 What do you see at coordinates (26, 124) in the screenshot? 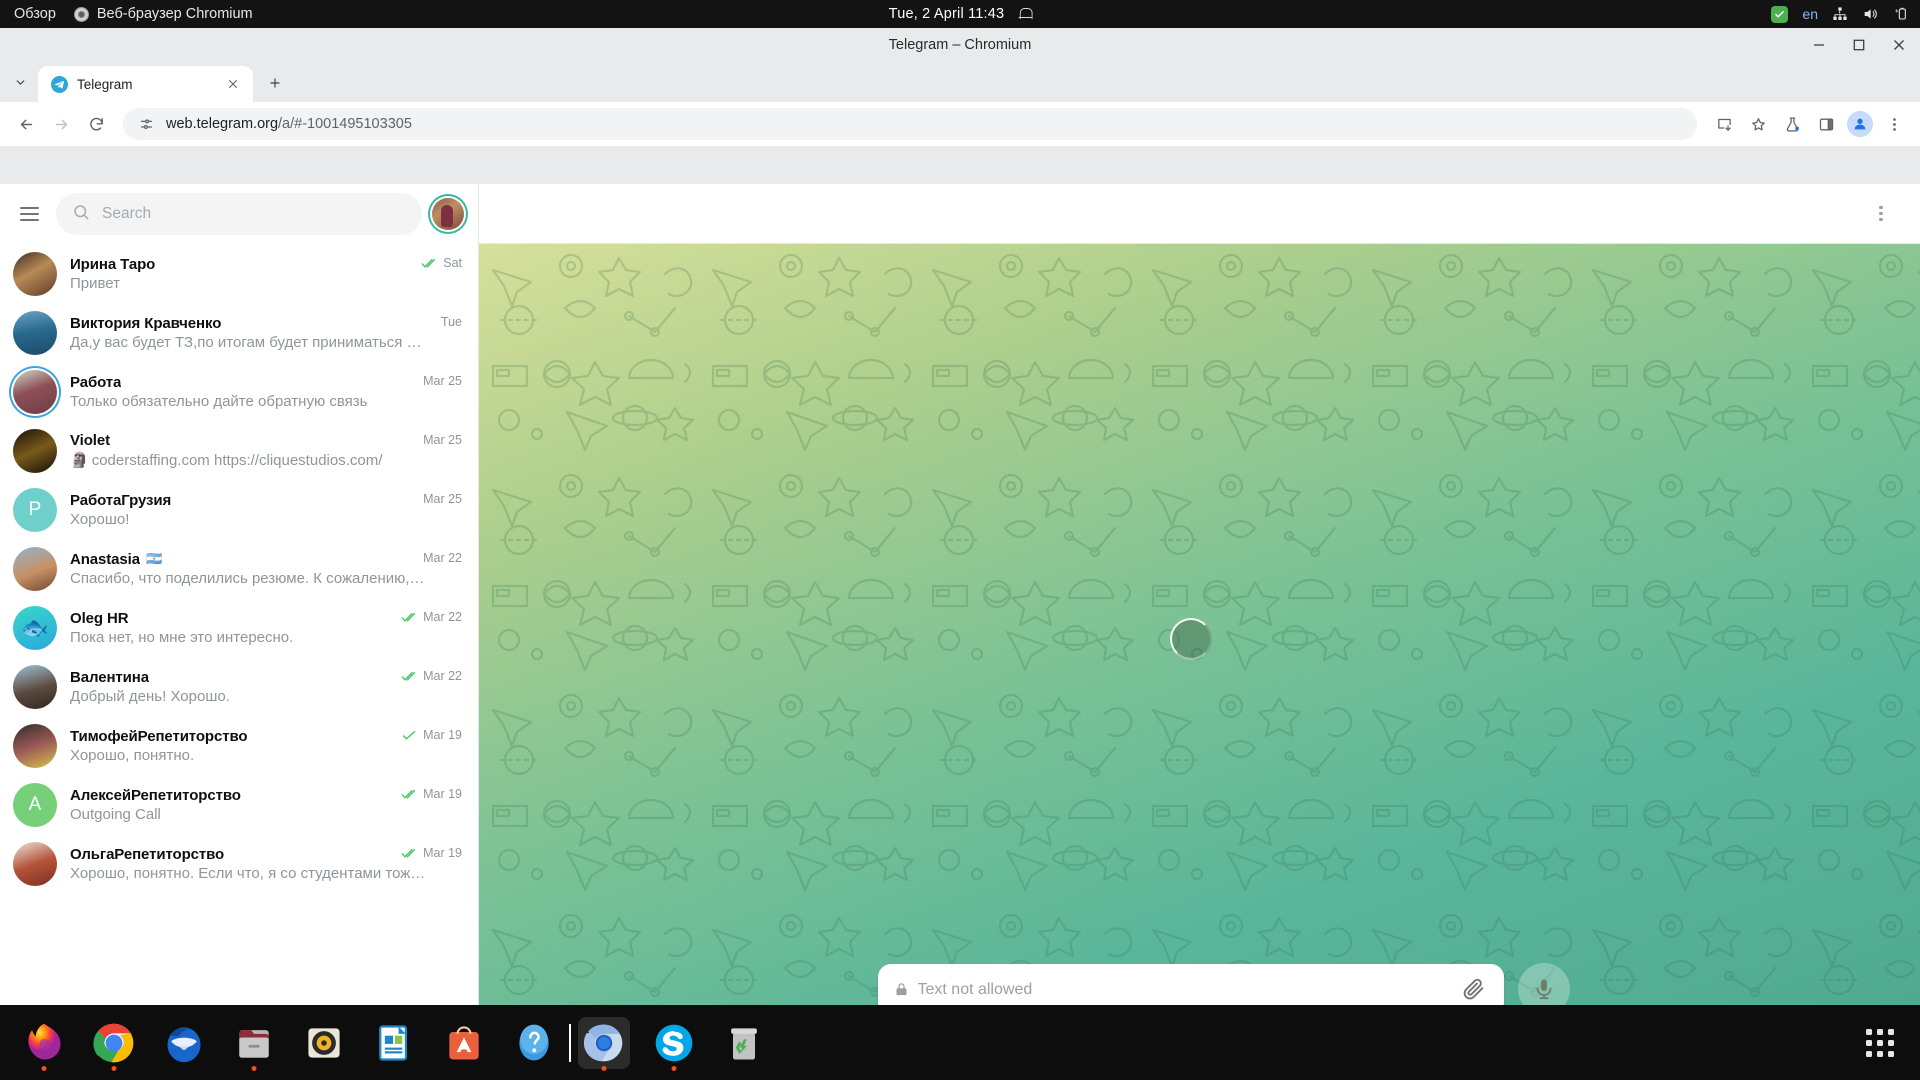
I see `back-icon` at bounding box center [26, 124].